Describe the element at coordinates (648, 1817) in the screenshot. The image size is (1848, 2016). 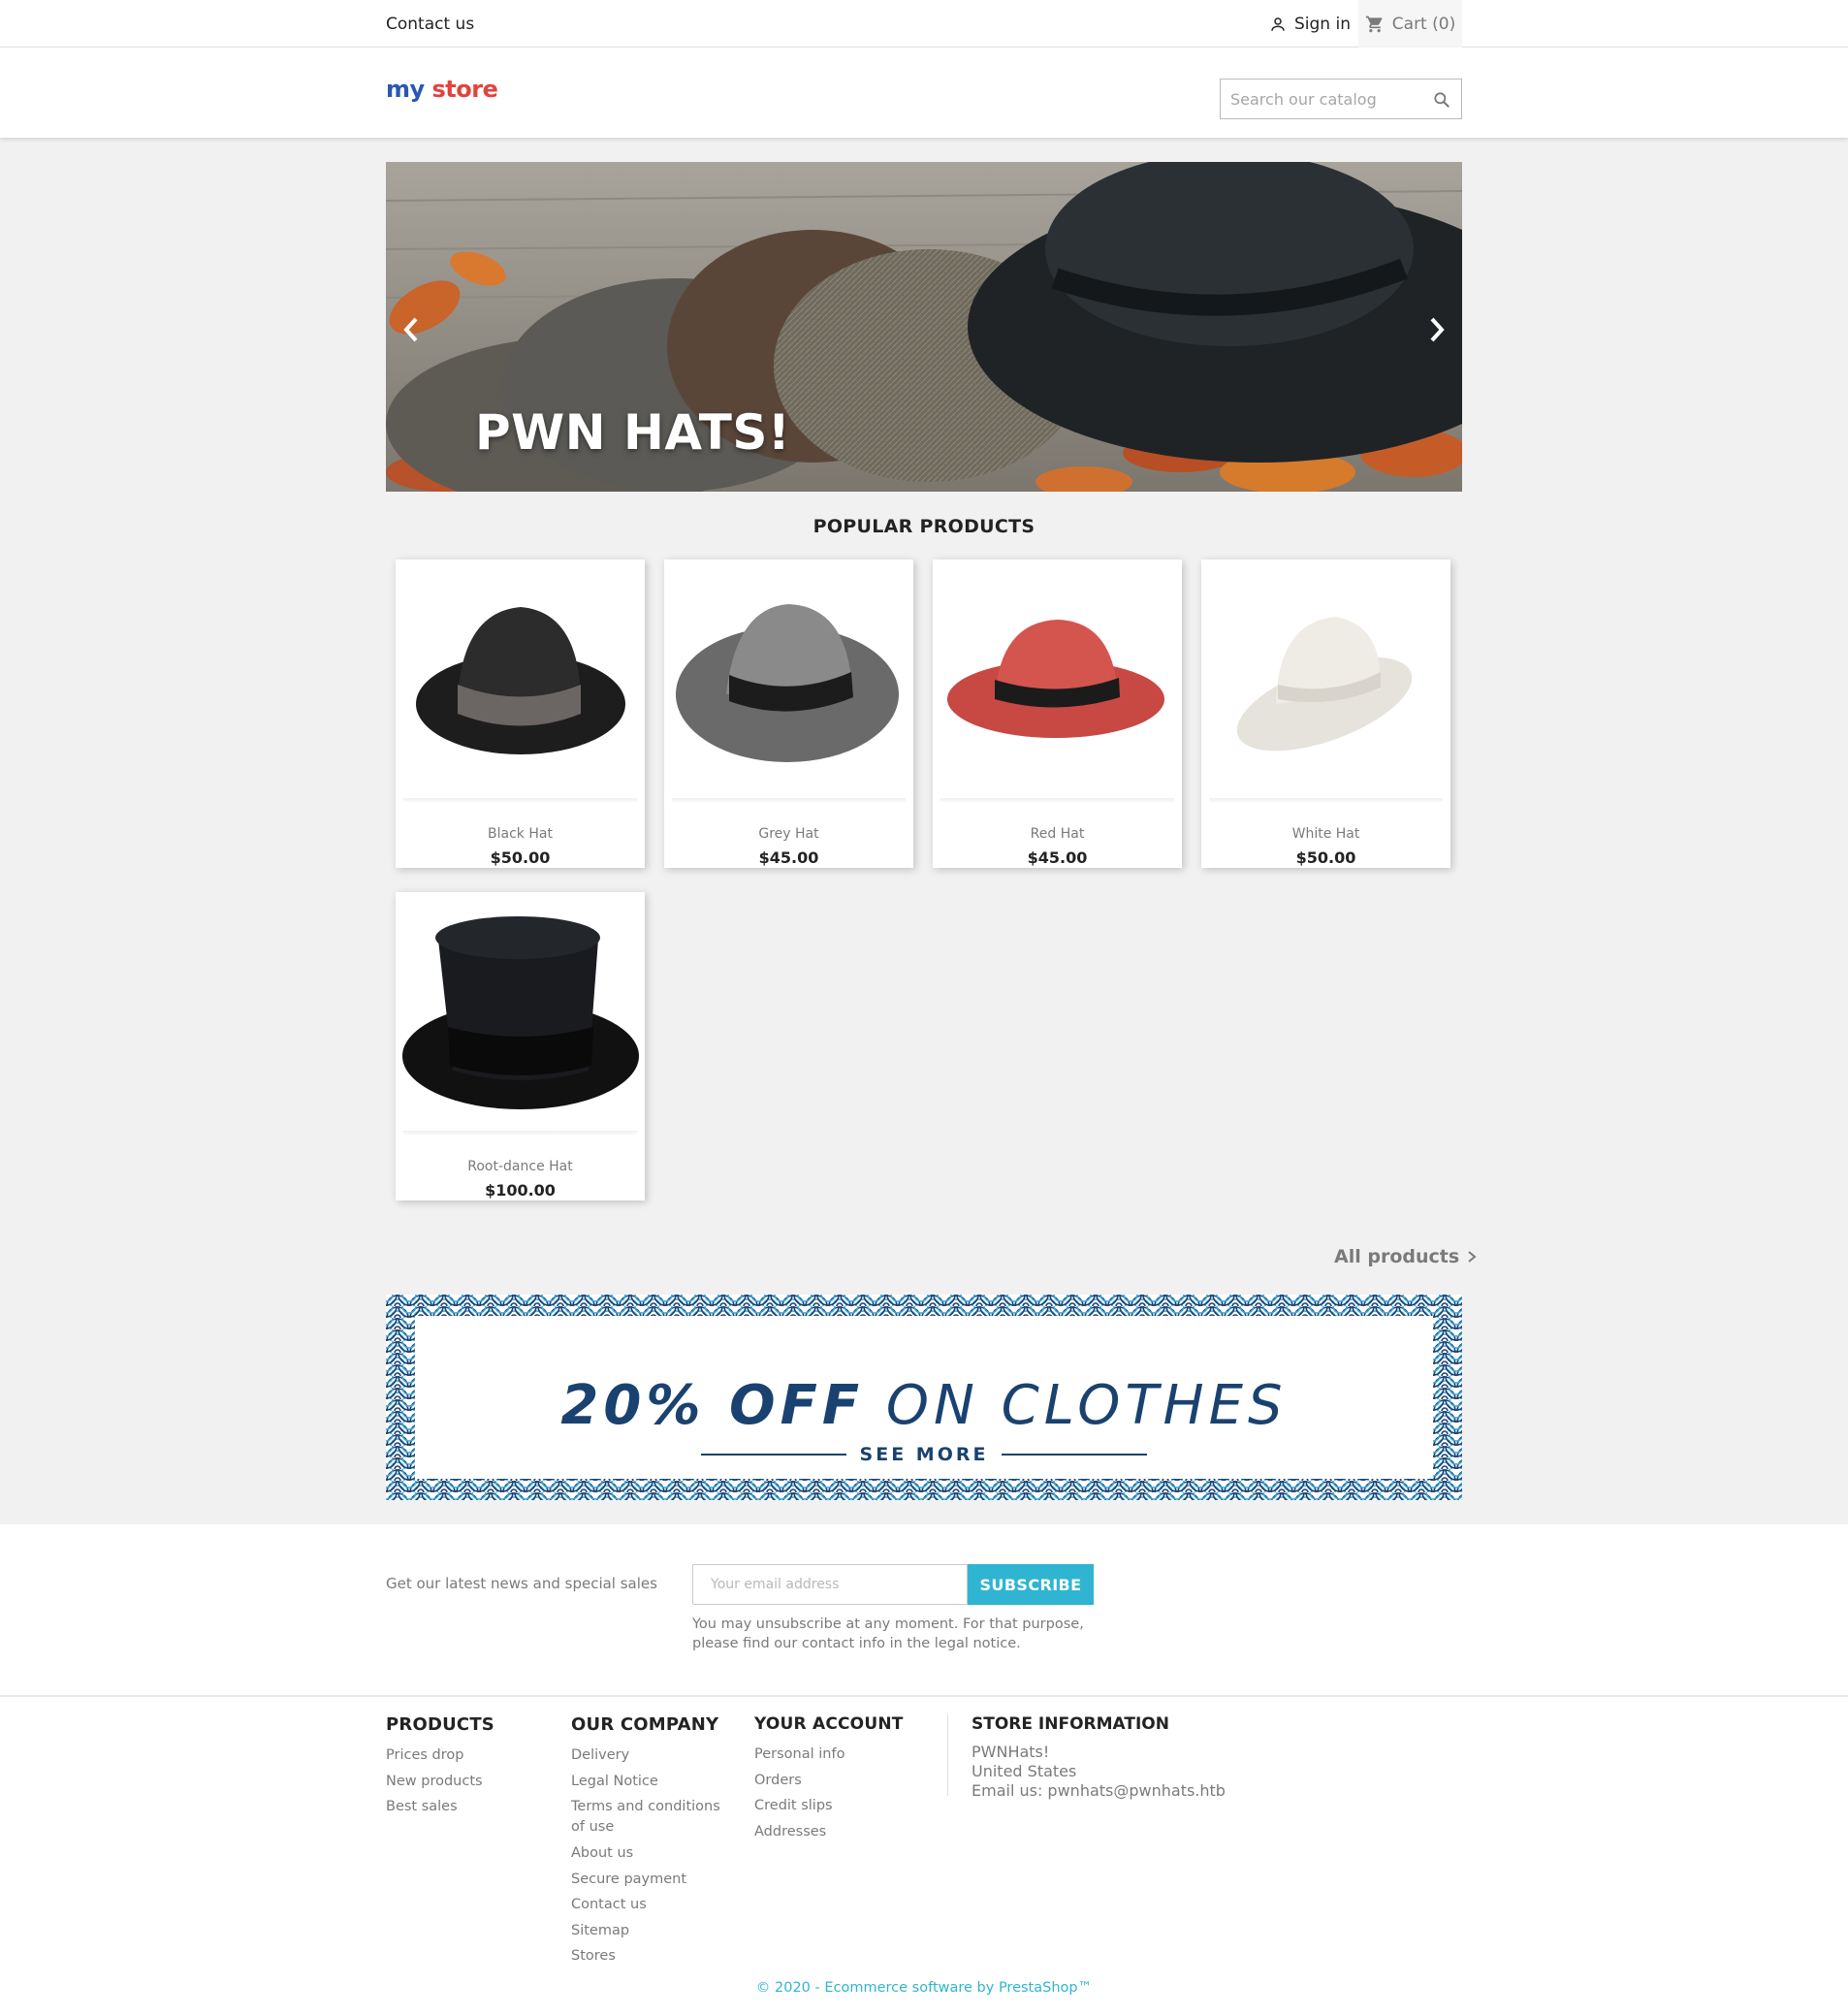
I see `footer-link-terms: Terms and conditions of use` at that location.